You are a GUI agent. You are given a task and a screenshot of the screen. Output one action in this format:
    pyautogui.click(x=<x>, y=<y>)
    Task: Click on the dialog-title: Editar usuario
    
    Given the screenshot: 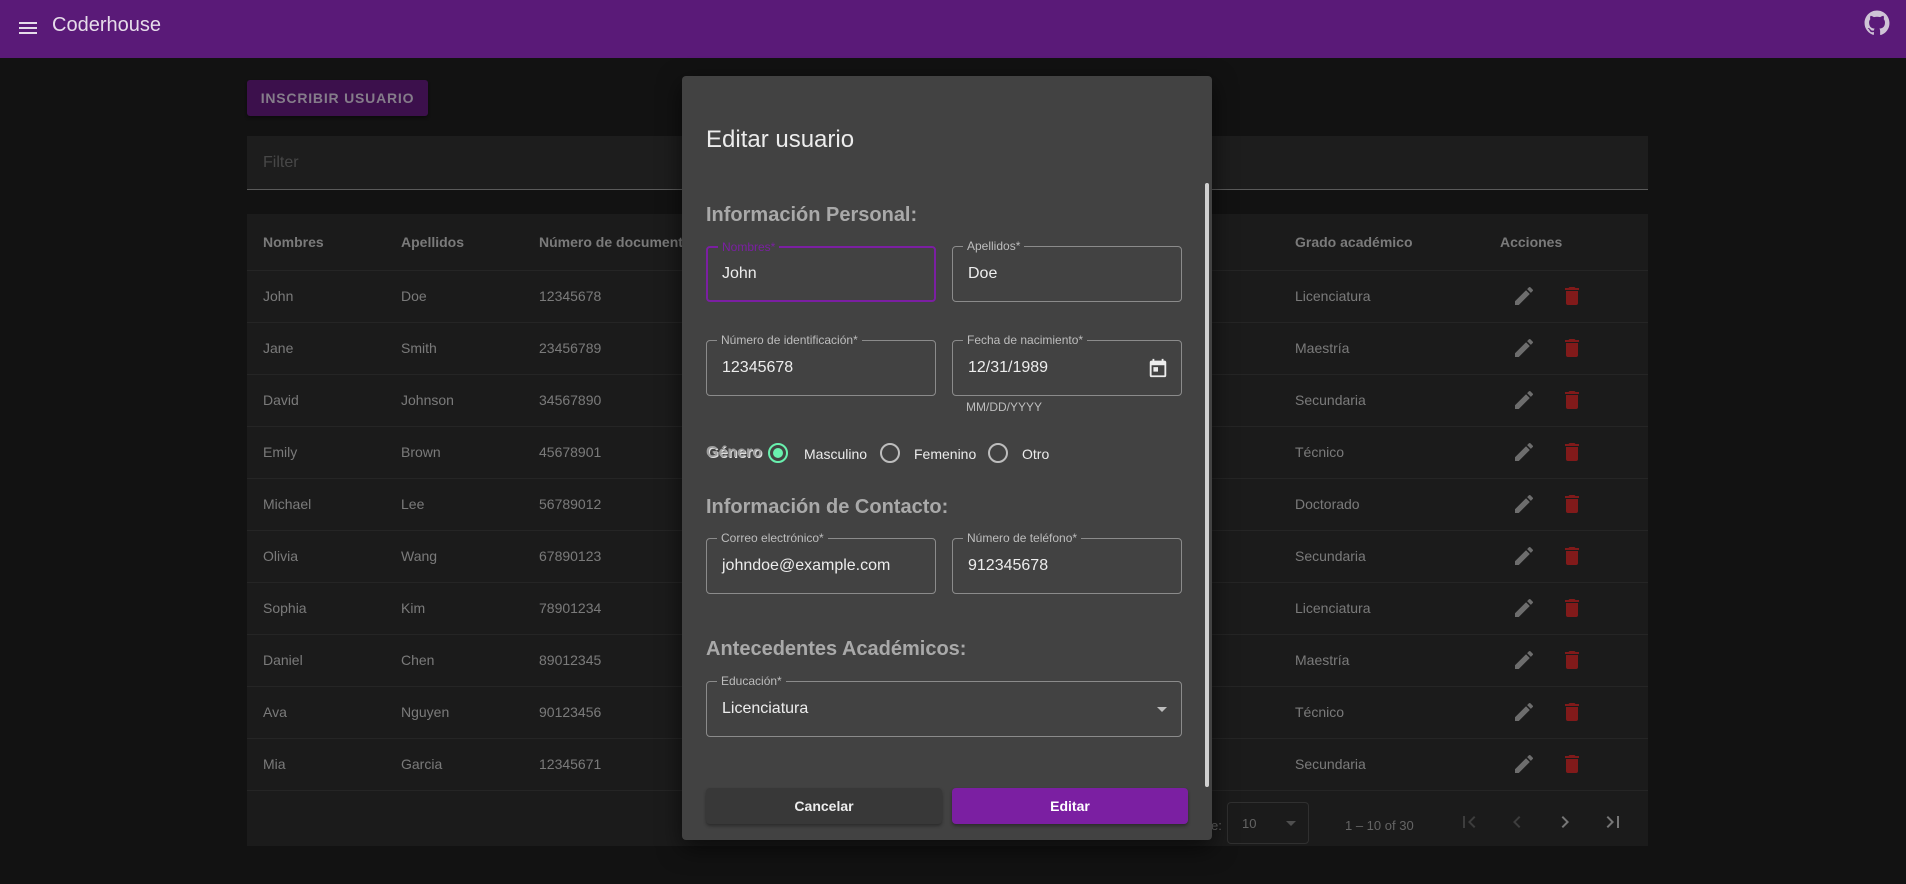 What is the action you would take?
    pyautogui.click(x=780, y=139)
    